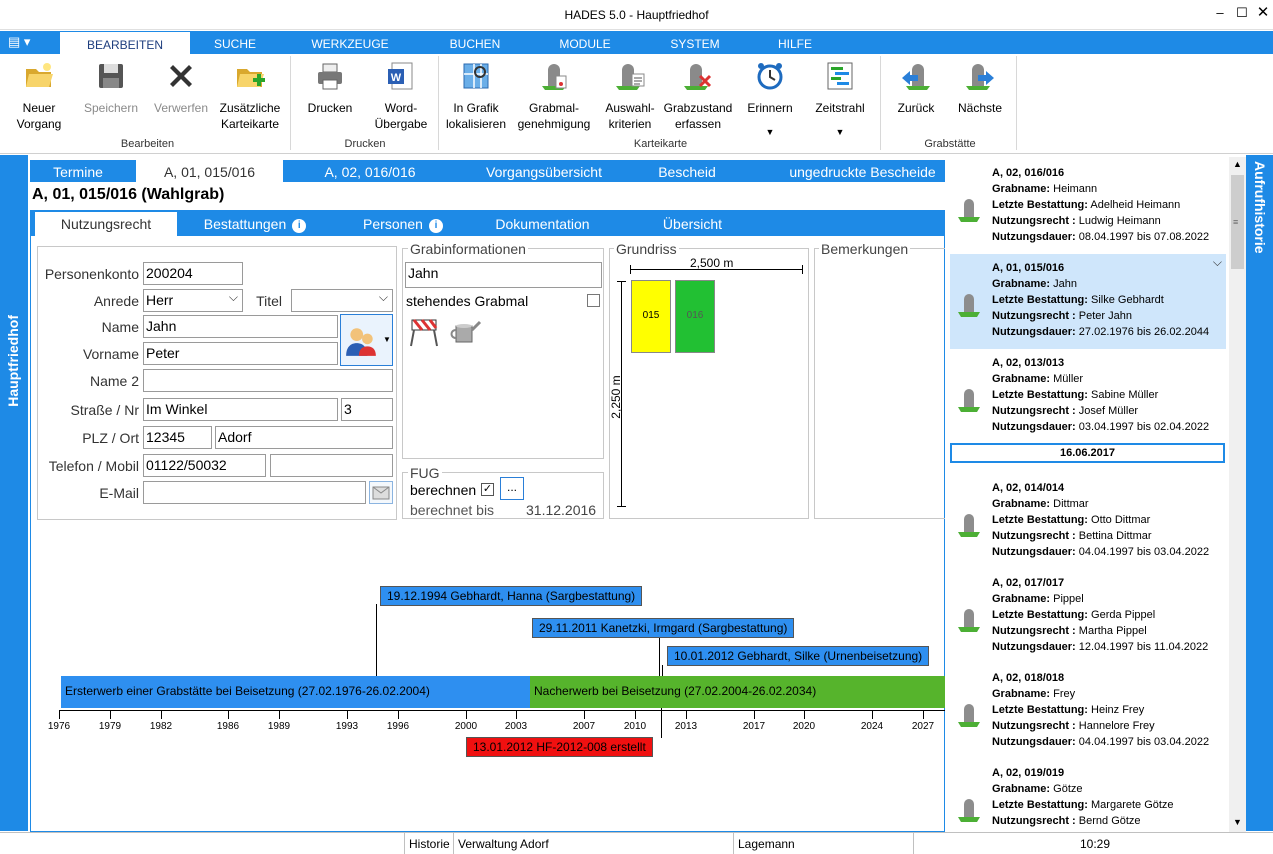 Image resolution: width=1273 pixels, height=854 pixels. I want to click on hausnummer-field: 3, so click(367, 409).